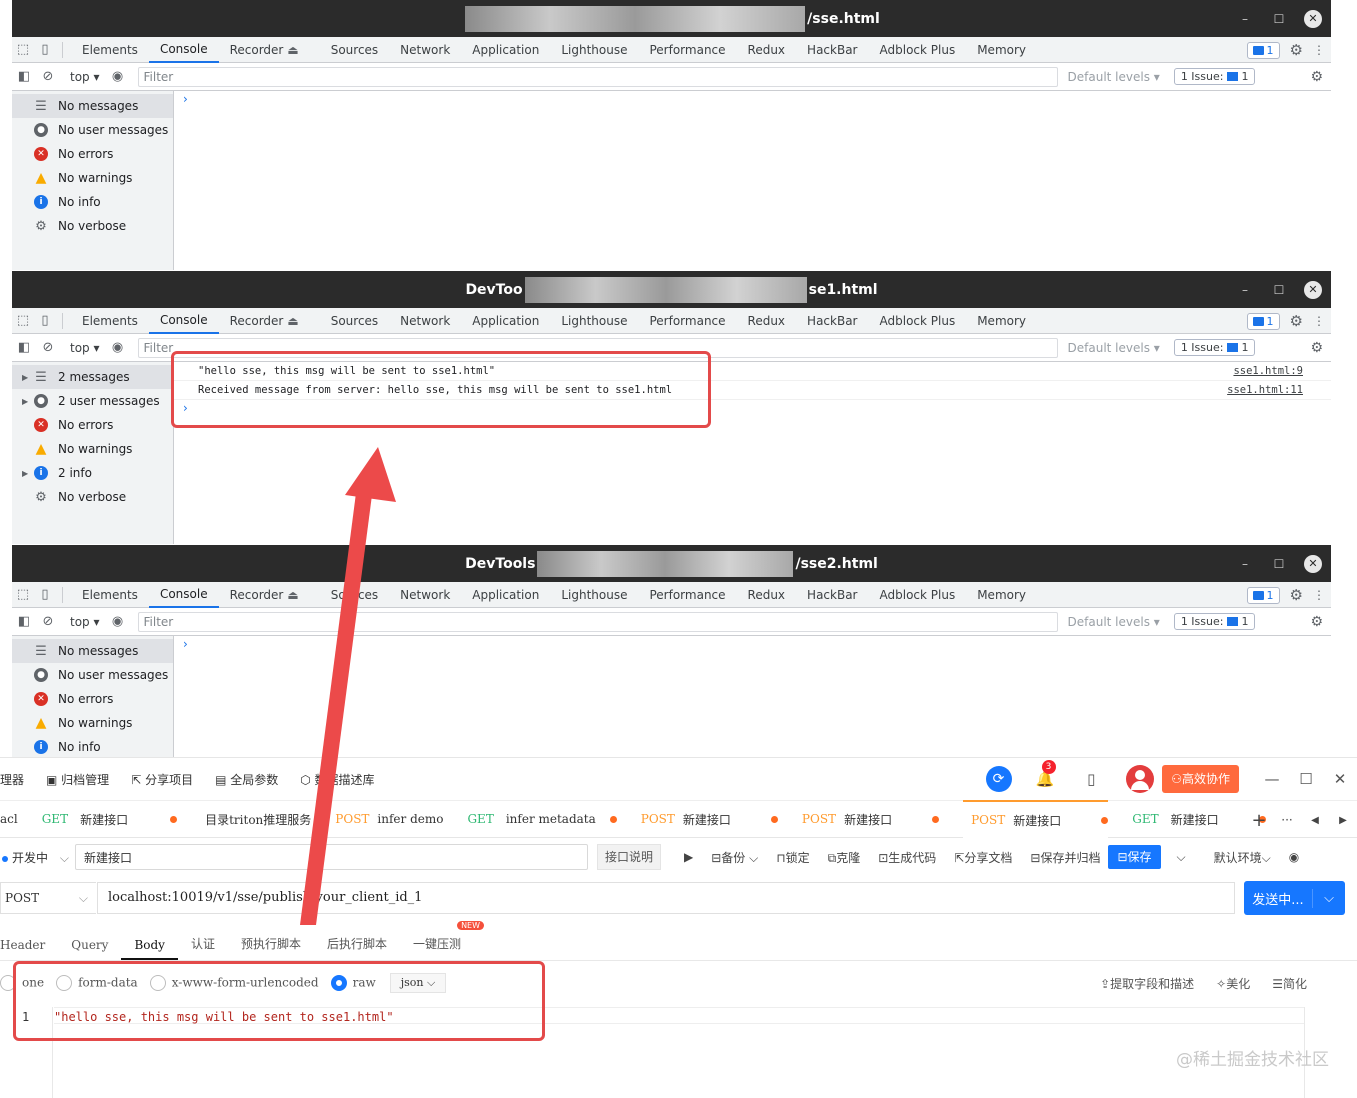 Image resolution: width=1357 pixels, height=1098 pixels. What do you see at coordinates (258, 819) in the screenshot?
I see `request-tab: 目录triton推理服务` at bounding box center [258, 819].